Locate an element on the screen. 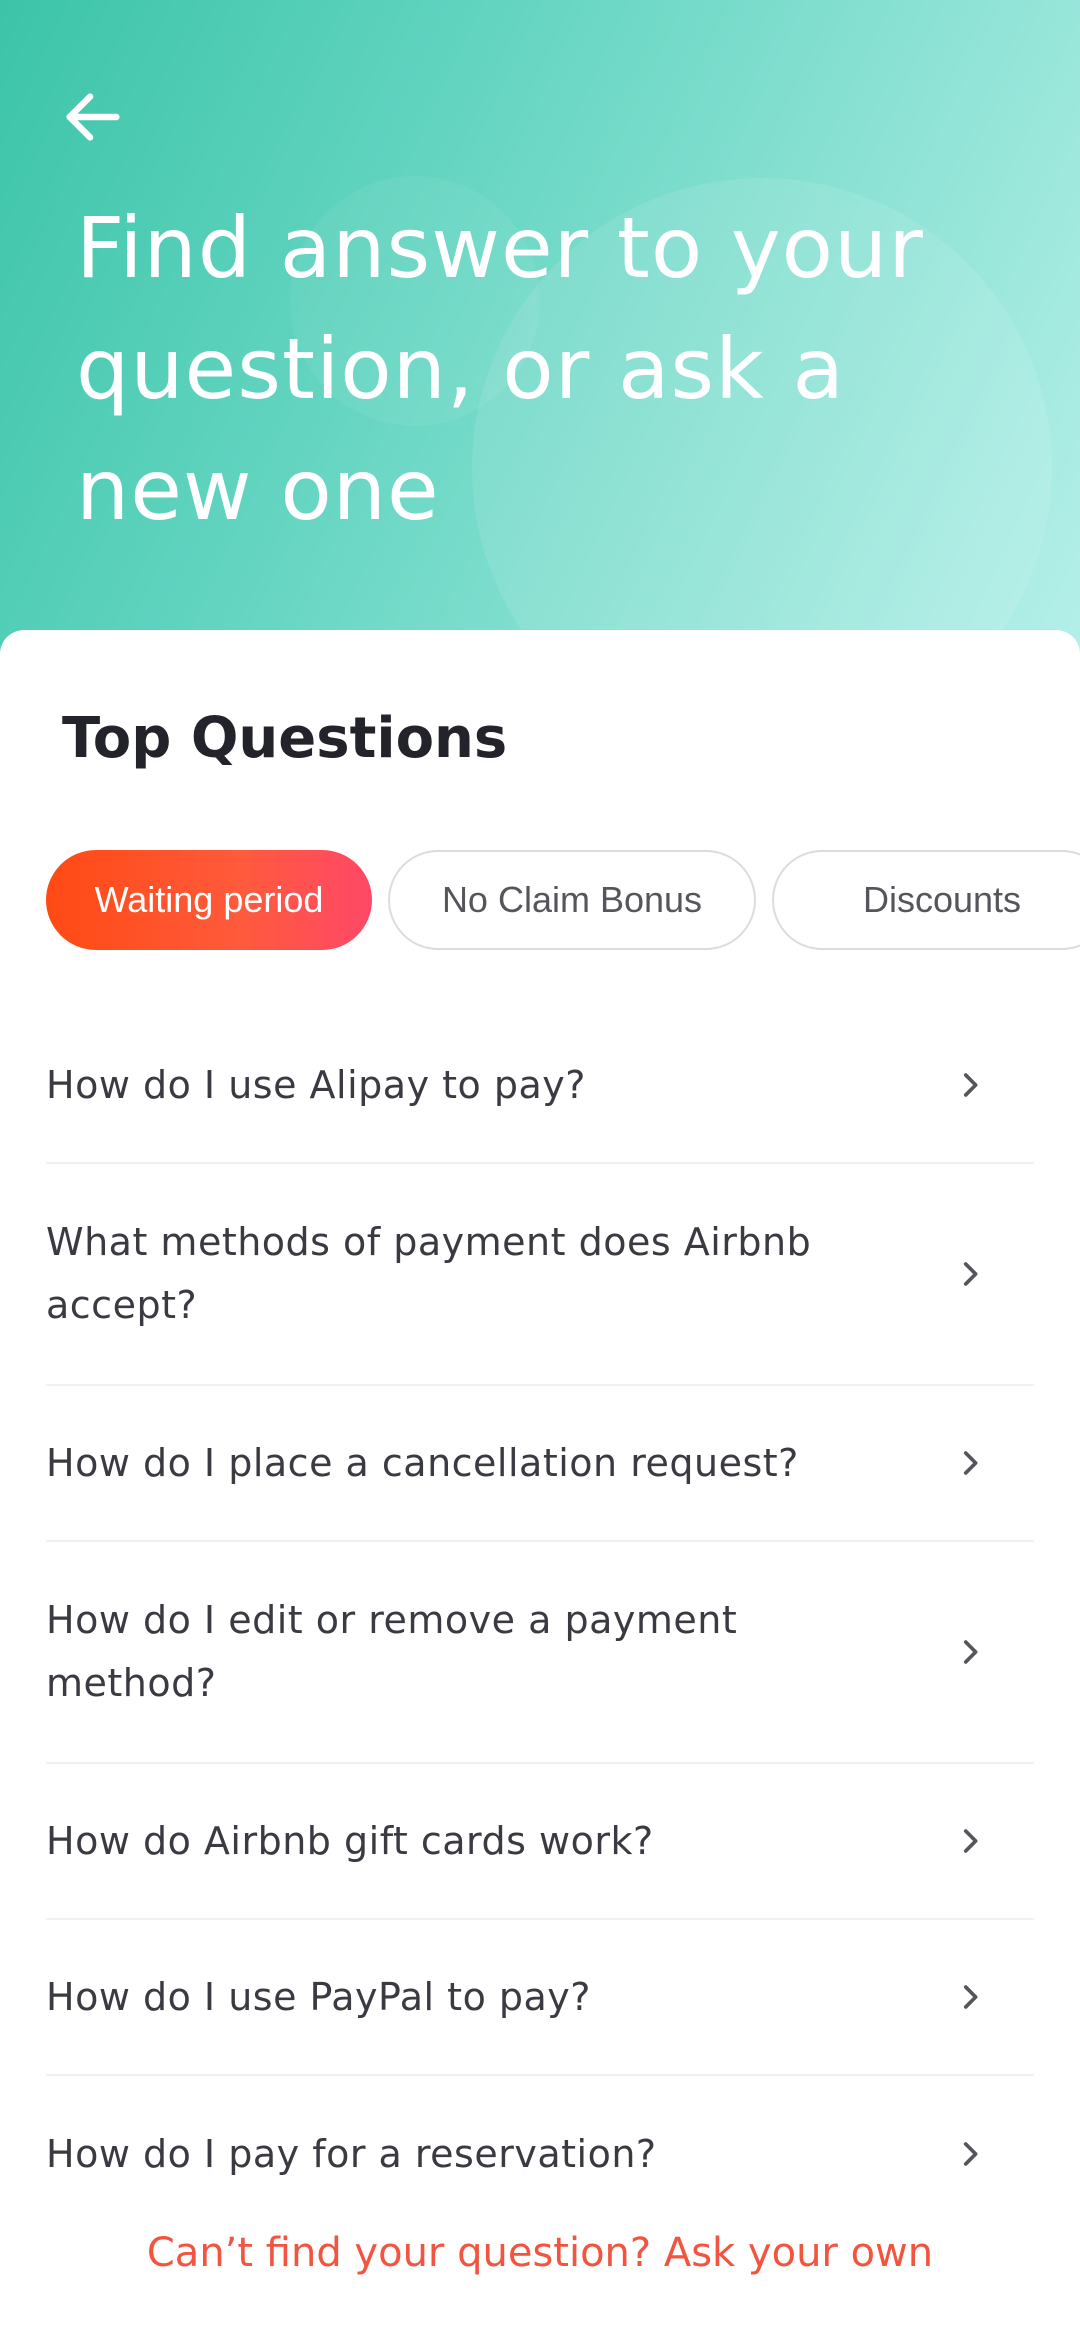  question-item: How do I pay for a reservation? is located at coordinates (540, 2154).